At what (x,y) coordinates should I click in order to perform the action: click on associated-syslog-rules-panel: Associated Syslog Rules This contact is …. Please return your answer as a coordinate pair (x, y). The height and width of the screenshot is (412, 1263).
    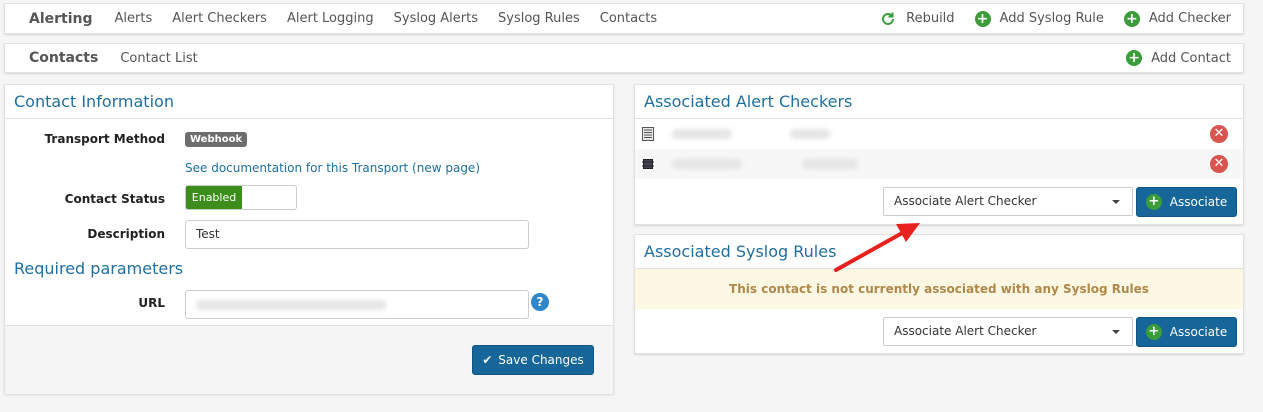
    Looking at the image, I should click on (939, 294).